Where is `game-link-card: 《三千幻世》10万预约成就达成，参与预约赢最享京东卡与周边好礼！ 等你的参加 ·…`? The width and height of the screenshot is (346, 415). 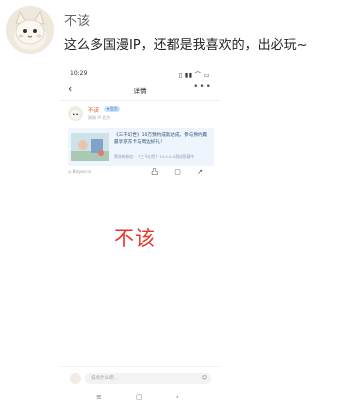
game-link-card: 《三千幻世》10万预约成就达成，参与预约赢最享京东卡与周边好礼！ 等你的参加 ·… is located at coordinates (141, 147).